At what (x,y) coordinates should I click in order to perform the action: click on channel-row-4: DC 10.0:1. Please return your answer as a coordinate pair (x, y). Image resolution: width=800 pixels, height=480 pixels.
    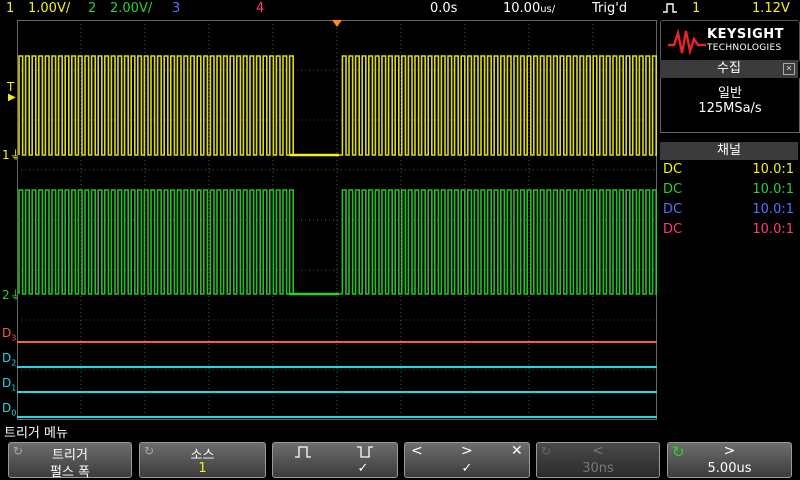
    Looking at the image, I should click on (729, 230).